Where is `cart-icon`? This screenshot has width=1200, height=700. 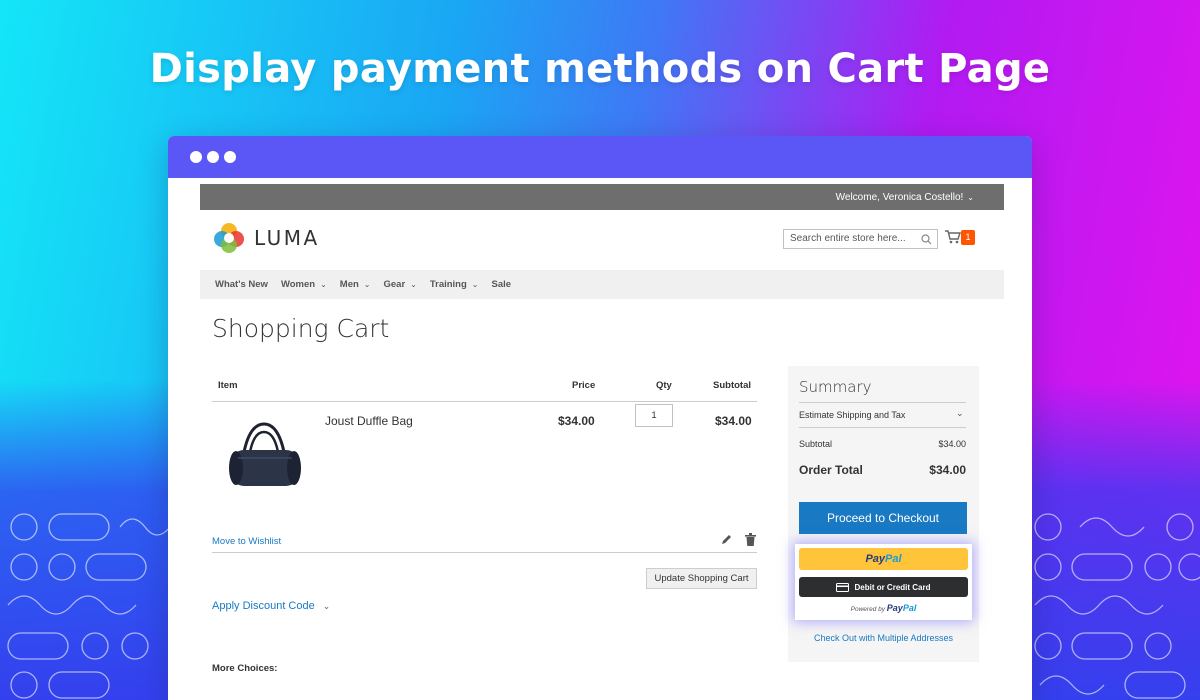
cart-icon is located at coordinates (953, 237).